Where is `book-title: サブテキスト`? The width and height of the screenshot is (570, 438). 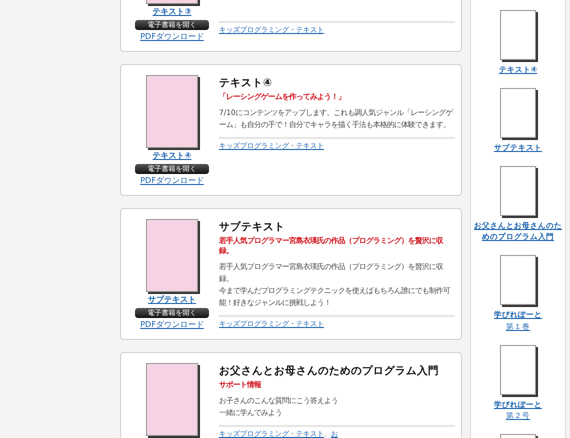 book-title: サブテキスト is located at coordinates (252, 227).